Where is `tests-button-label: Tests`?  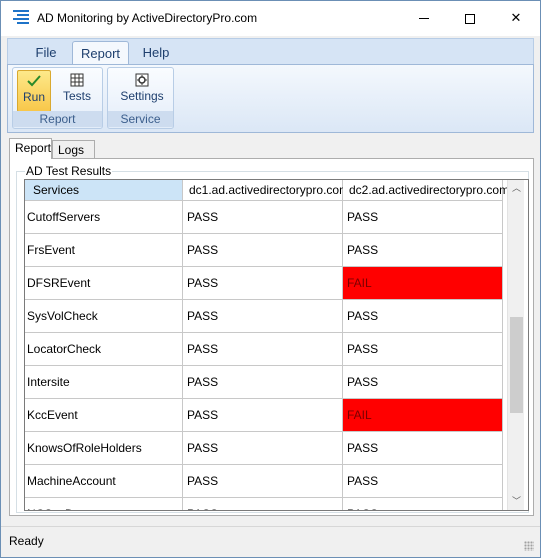
tests-button-label: Tests is located at coordinates (76, 96).